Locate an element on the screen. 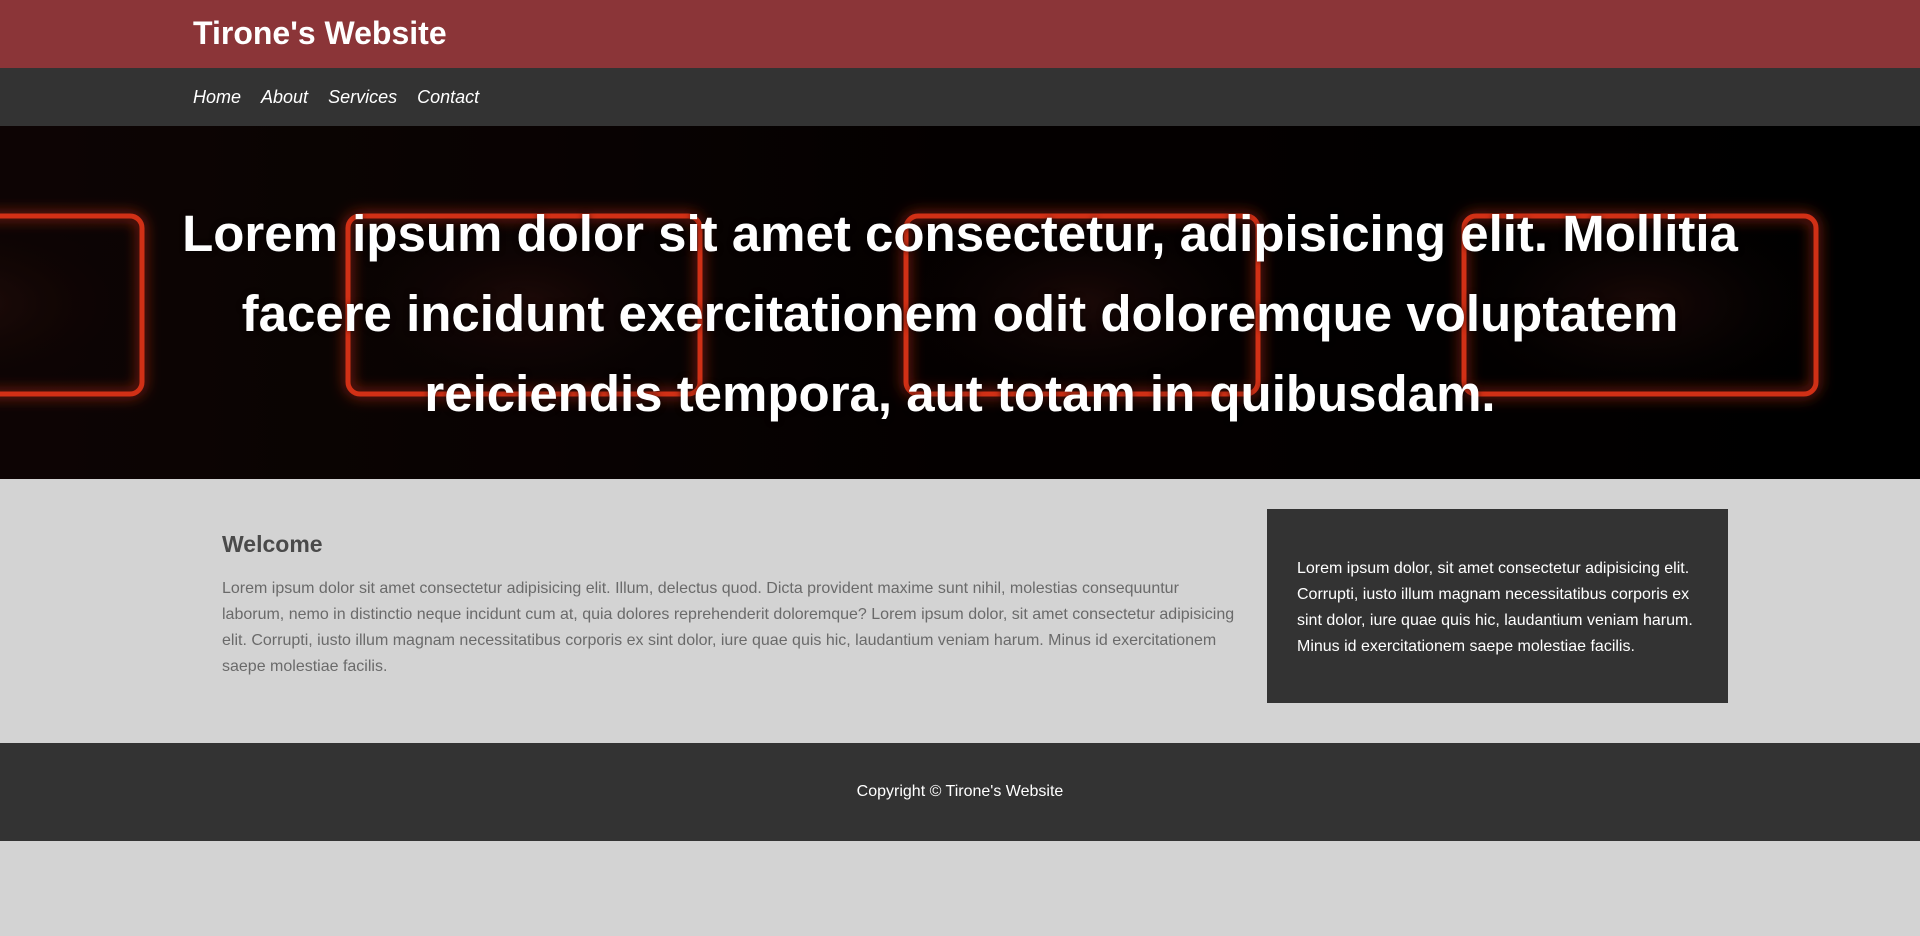  nav-link-services: Services is located at coordinates (362, 97).